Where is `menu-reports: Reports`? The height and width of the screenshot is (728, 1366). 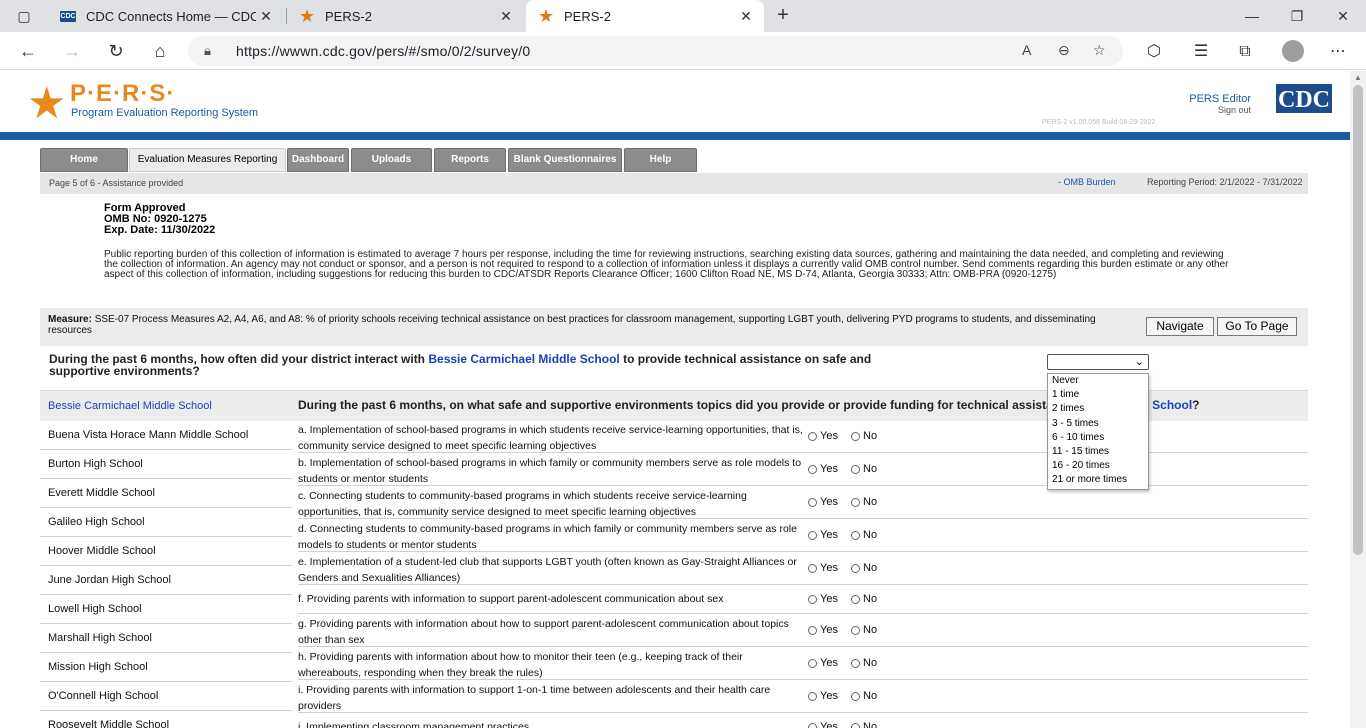
menu-reports: Reports is located at coordinates (470, 160).